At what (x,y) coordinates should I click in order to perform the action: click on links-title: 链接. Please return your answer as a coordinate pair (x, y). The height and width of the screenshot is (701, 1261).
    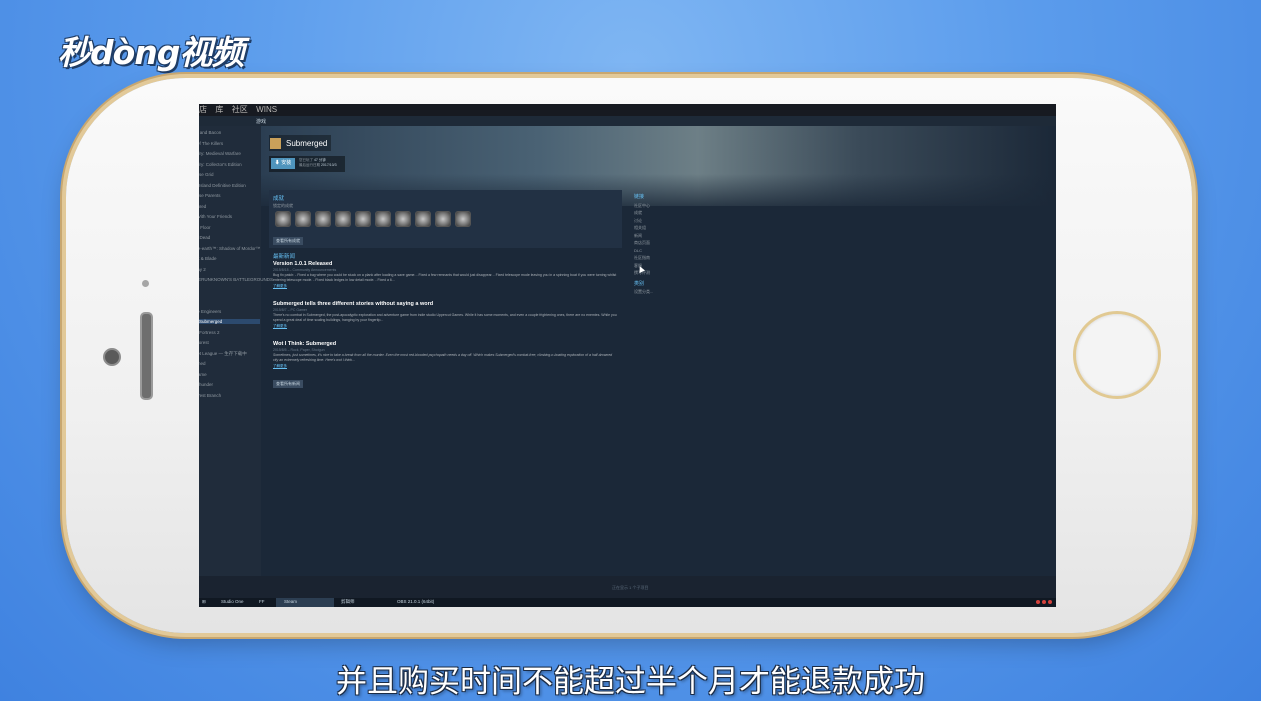
    Looking at the image, I should click on (639, 197).